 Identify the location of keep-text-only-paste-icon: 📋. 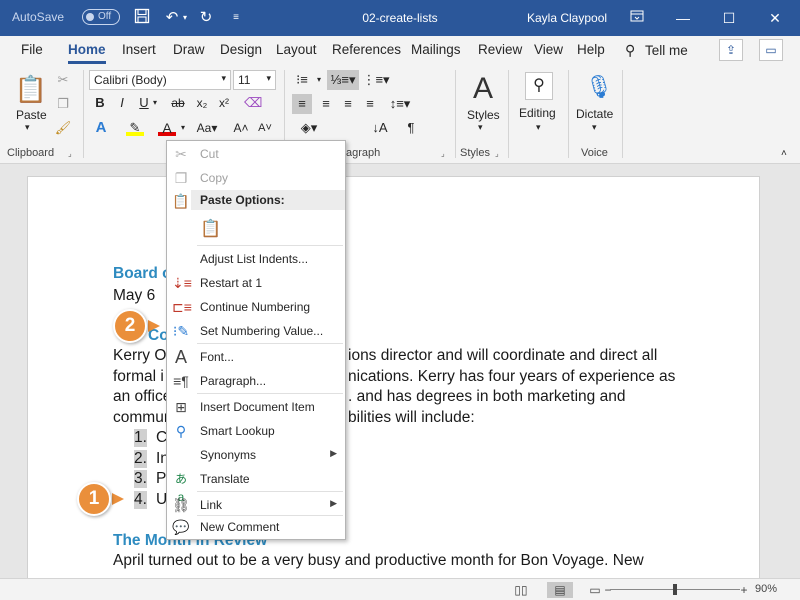
(210, 229).